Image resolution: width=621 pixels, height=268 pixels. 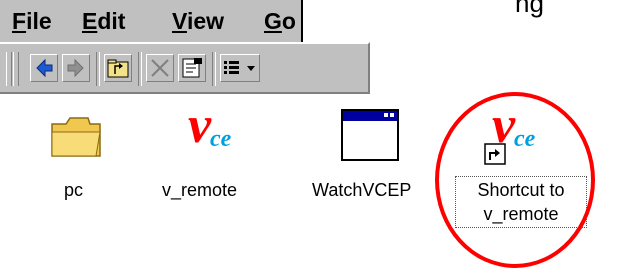 What do you see at coordinates (370, 135) in the screenshot?
I see `window-icon` at bounding box center [370, 135].